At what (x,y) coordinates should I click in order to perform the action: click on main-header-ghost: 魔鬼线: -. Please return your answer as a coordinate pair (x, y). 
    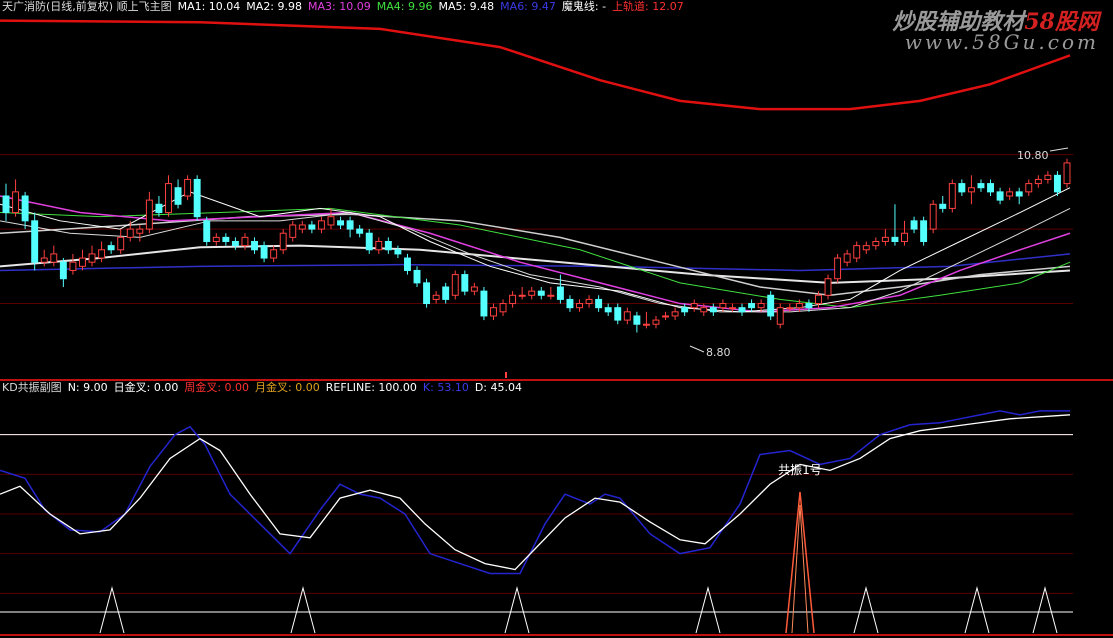
    Looking at the image, I should click on (584, 6).